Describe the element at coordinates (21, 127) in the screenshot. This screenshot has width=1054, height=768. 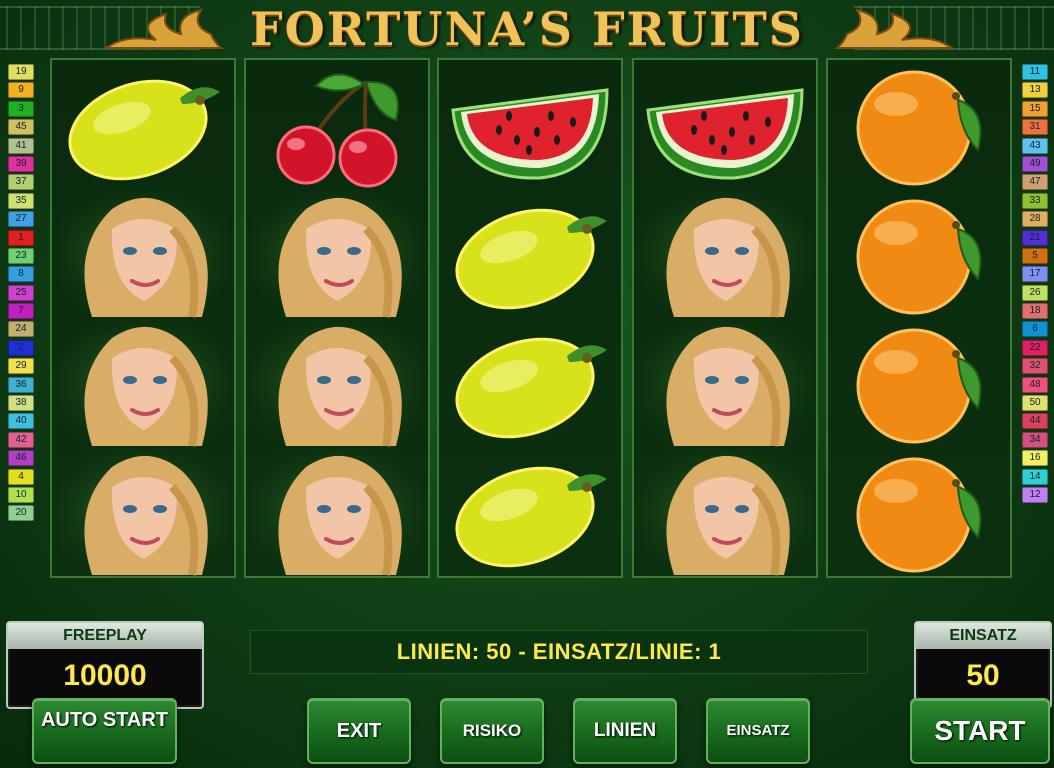
I see `payline-number-left-45: 45` at that location.